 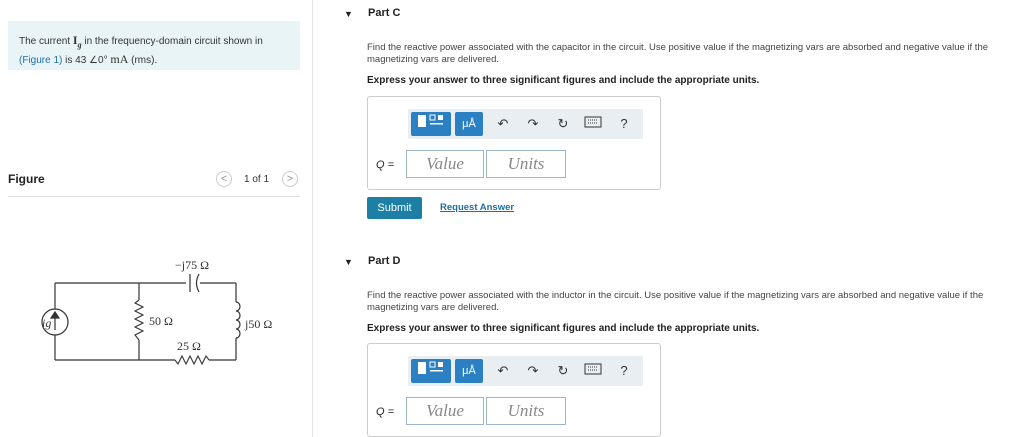 I want to click on inductor-label: j50 Ω, so click(x=258, y=324).